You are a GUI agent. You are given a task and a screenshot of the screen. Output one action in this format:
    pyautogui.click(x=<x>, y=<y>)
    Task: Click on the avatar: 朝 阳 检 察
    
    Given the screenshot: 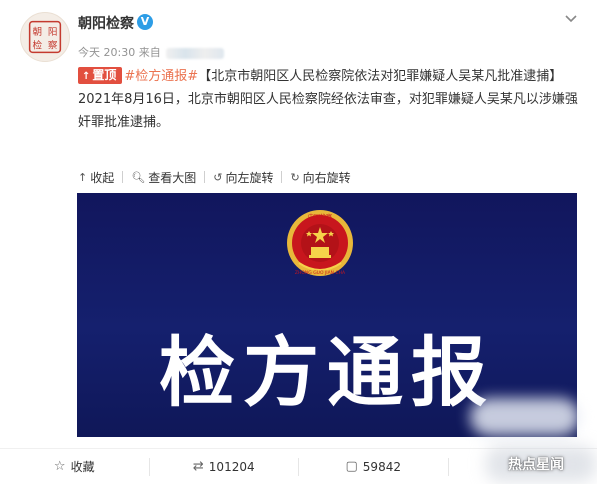 What is the action you would take?
    pyautogui.click(x=45, y=37)
    